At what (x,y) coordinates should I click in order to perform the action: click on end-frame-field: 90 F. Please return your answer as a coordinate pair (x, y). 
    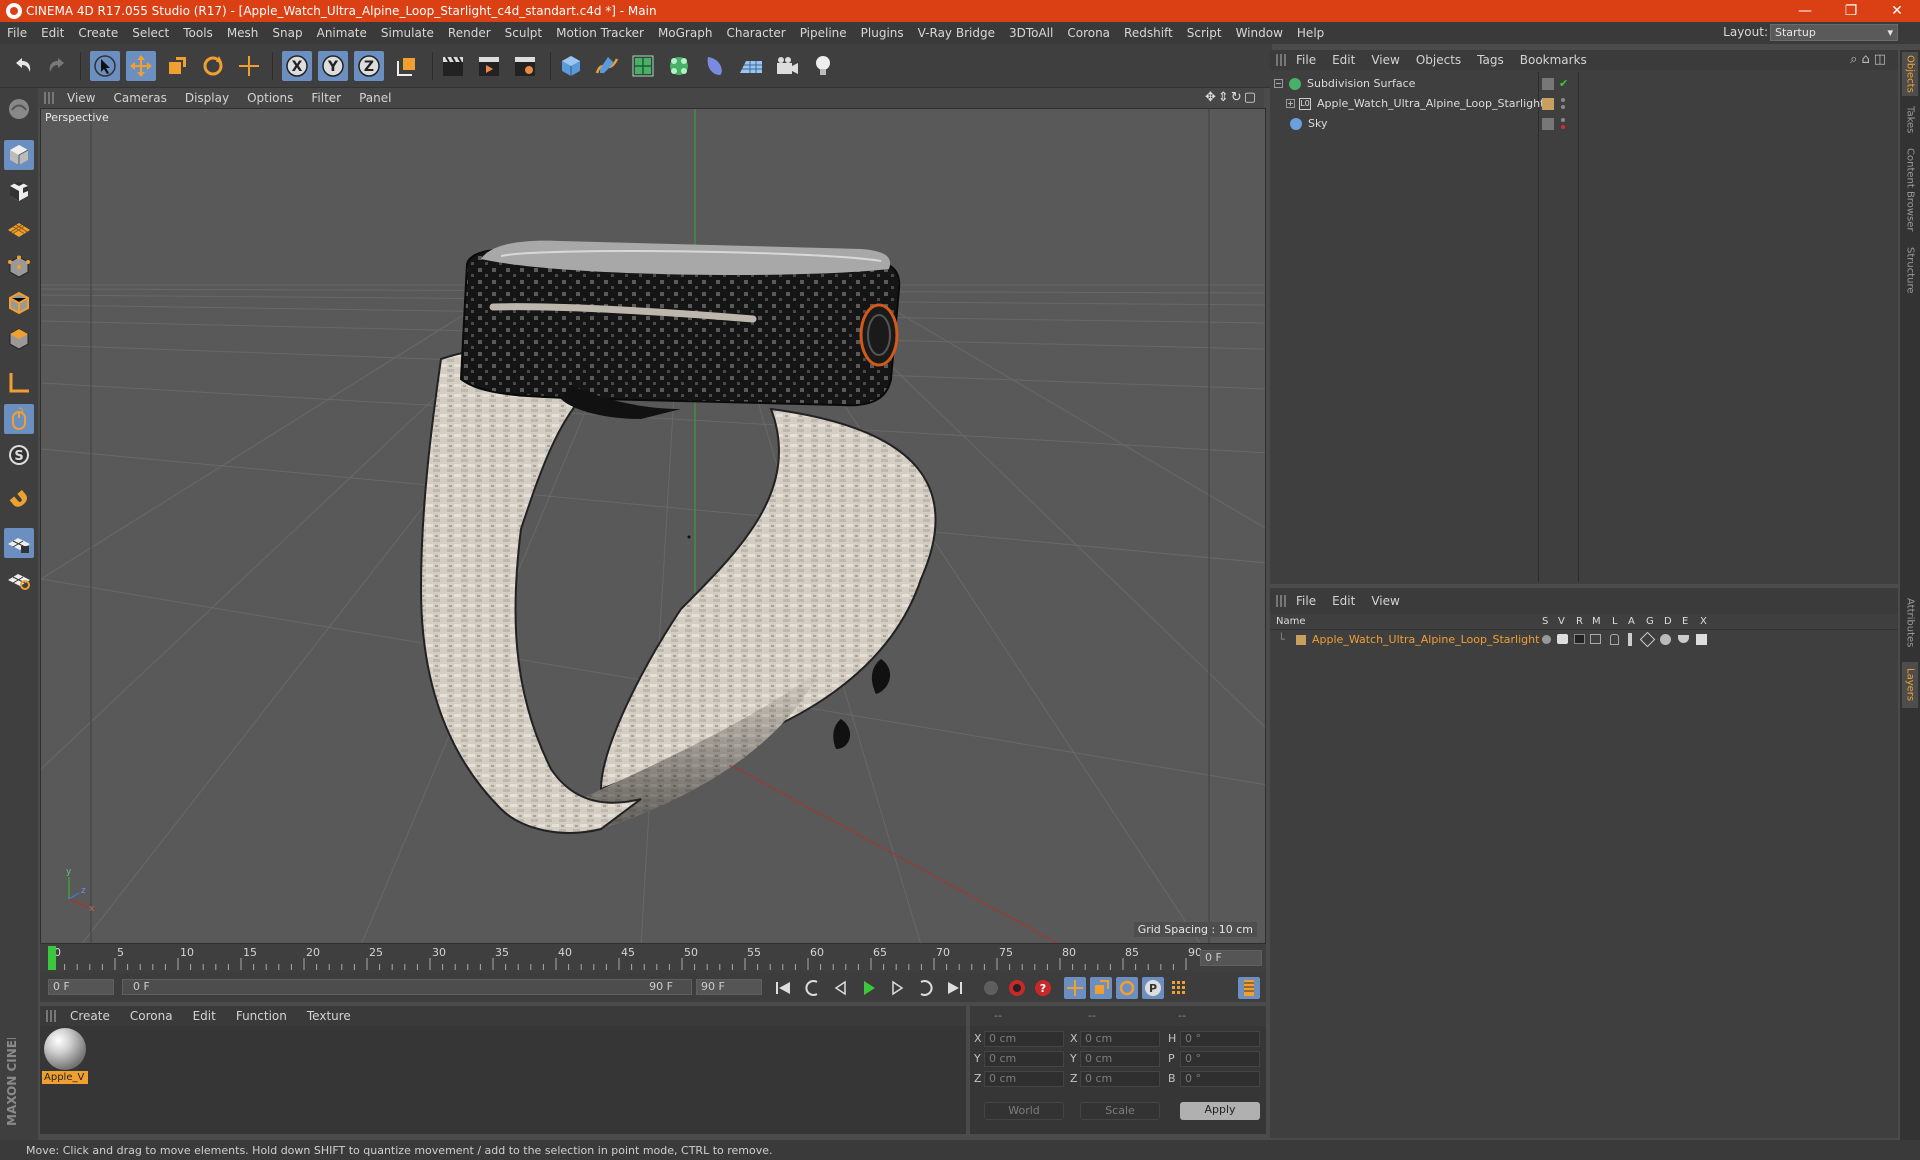
    Looking at the image, I should click on (729, 987).